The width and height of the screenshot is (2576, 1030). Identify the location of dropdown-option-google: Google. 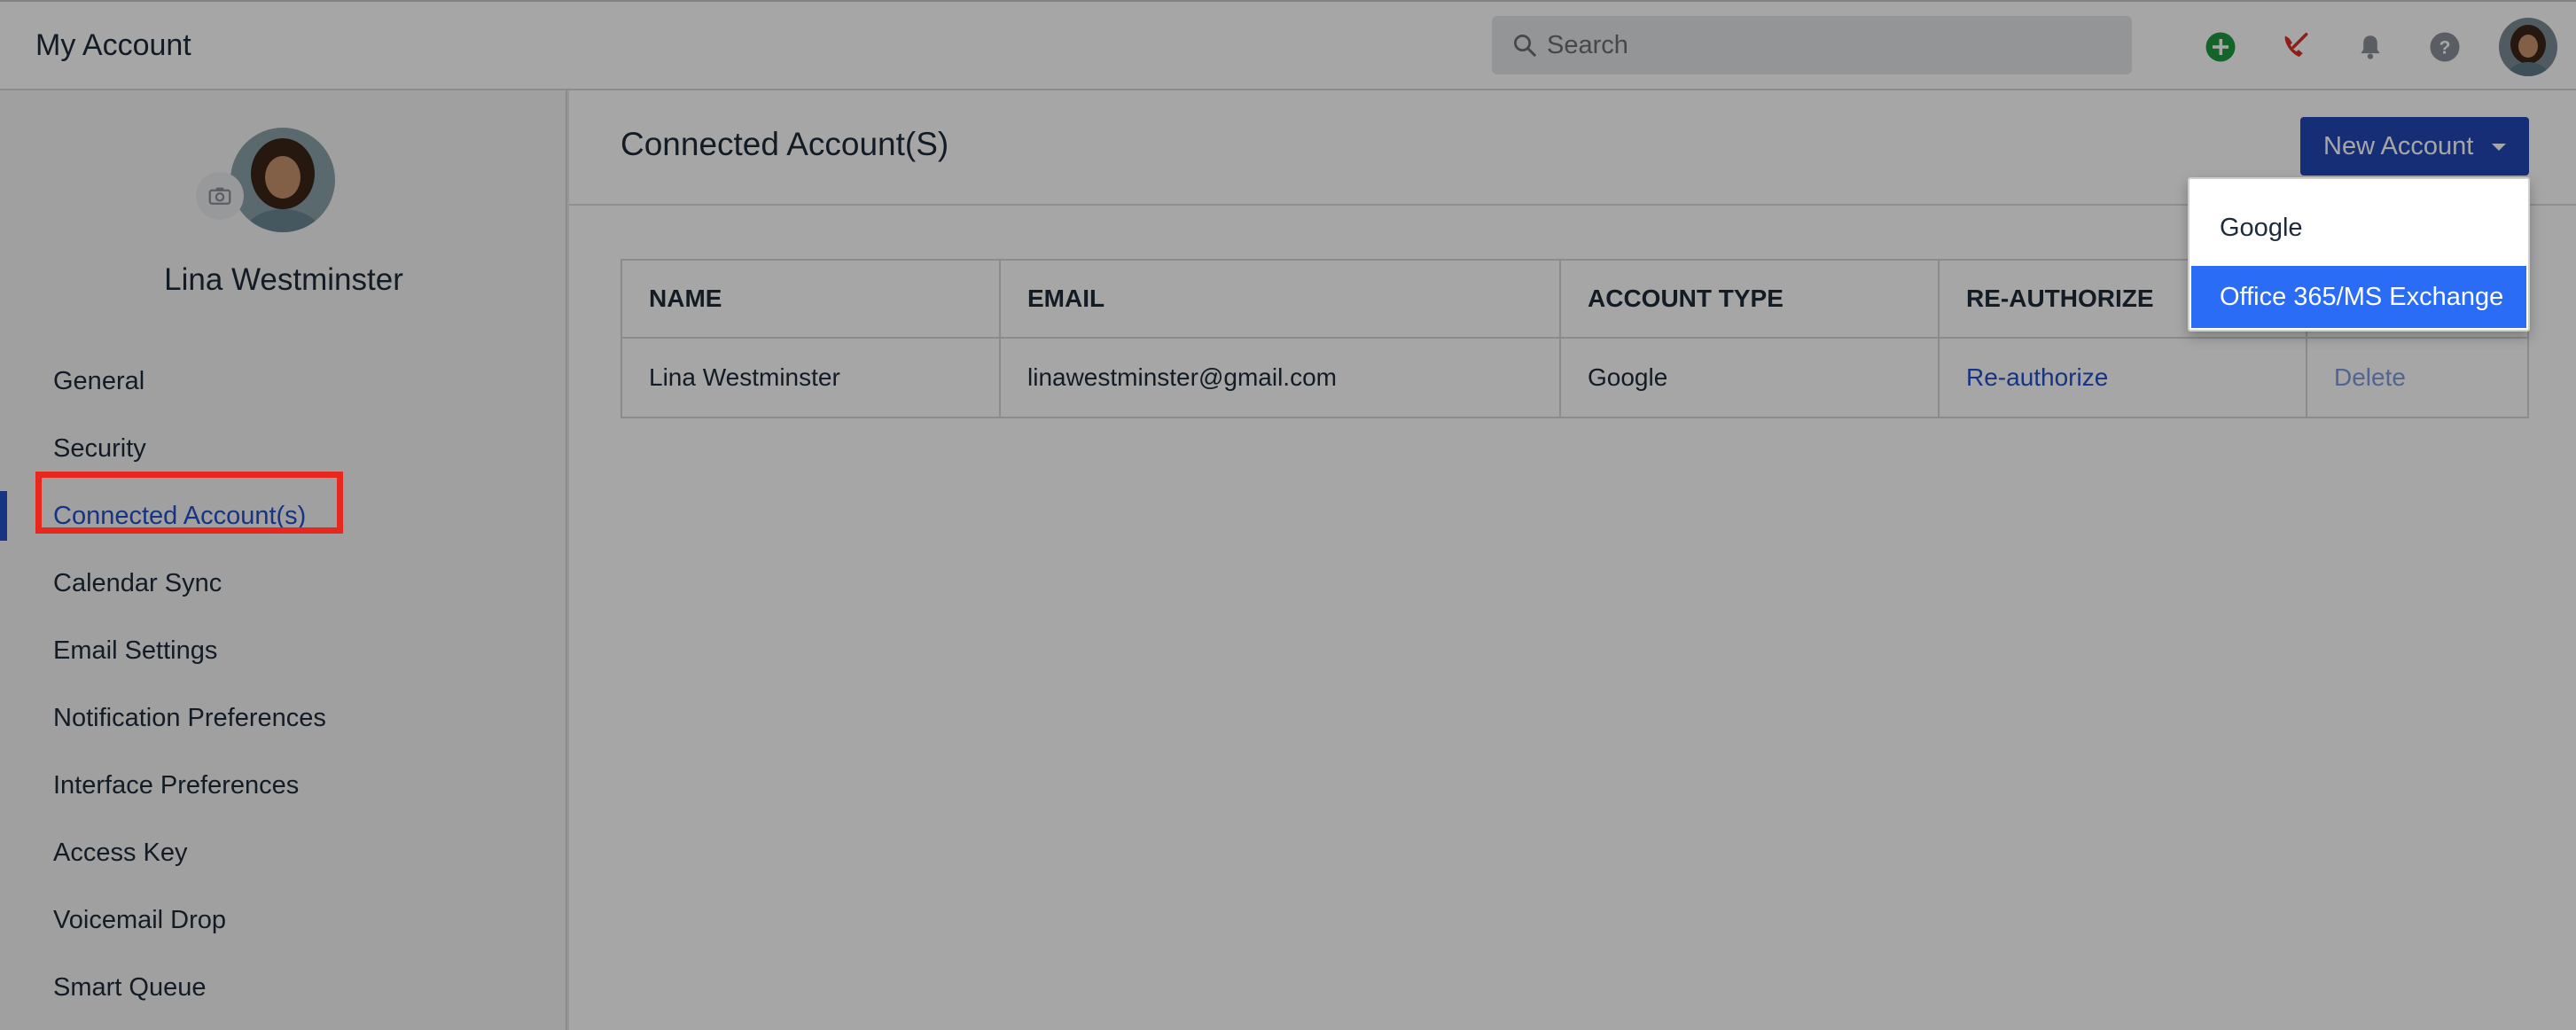
(2358, 228).